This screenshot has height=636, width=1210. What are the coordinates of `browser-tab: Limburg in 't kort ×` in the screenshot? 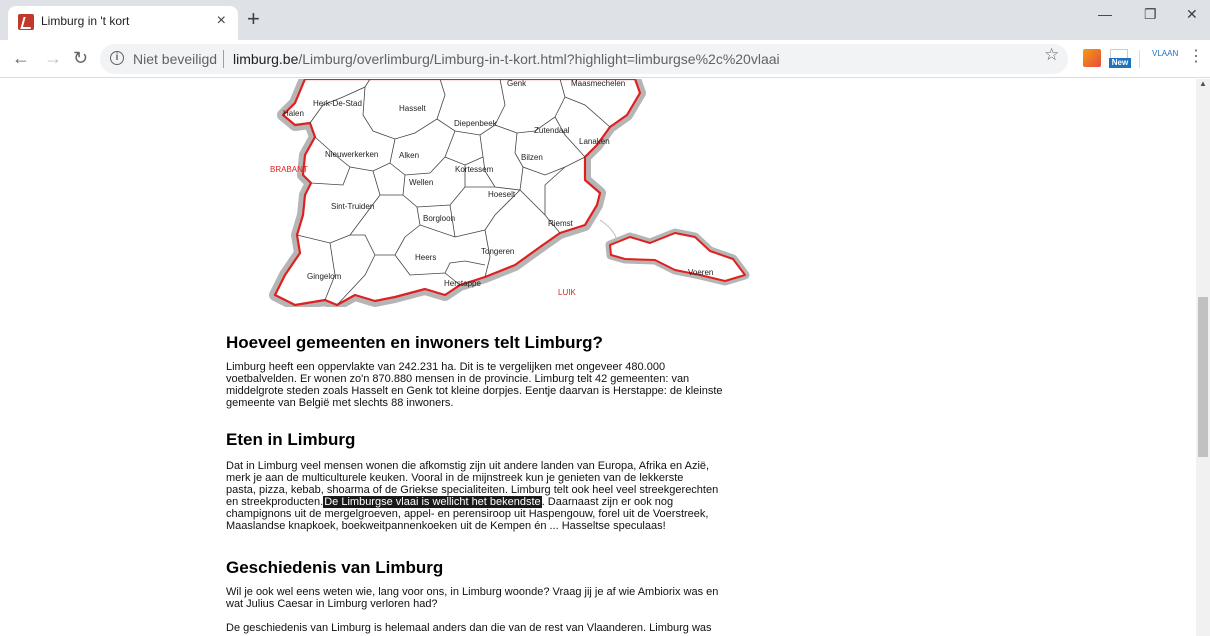 It's located at (123, 23).